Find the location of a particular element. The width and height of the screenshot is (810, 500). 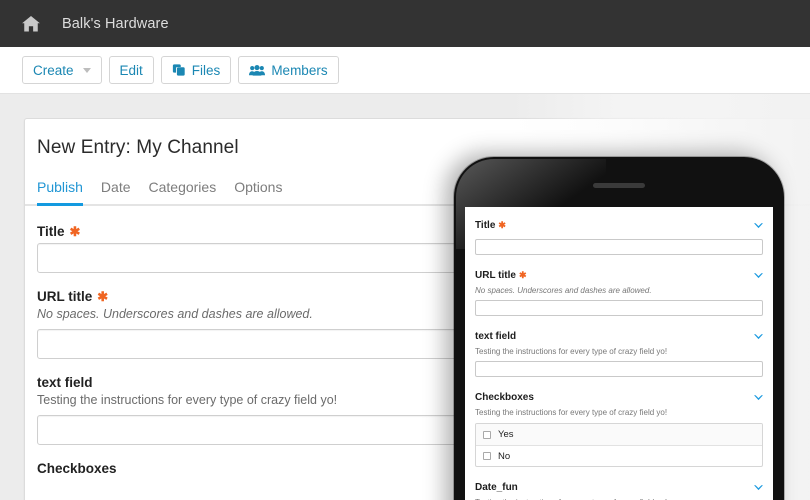

create-button: Create is located at coordinates (62, 70).